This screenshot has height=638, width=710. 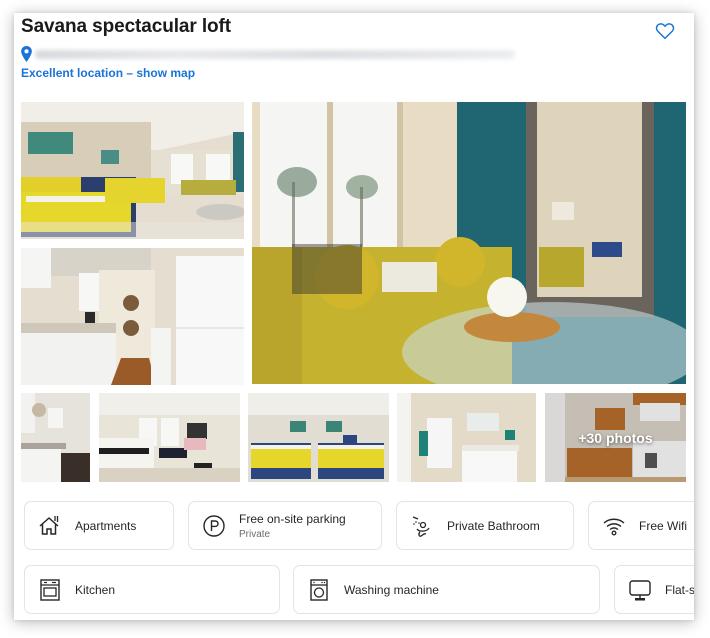 What do you see at coordinates (640, 590) in the screenshot?
I see `monitor-icon` at bounding box center [640, 590].